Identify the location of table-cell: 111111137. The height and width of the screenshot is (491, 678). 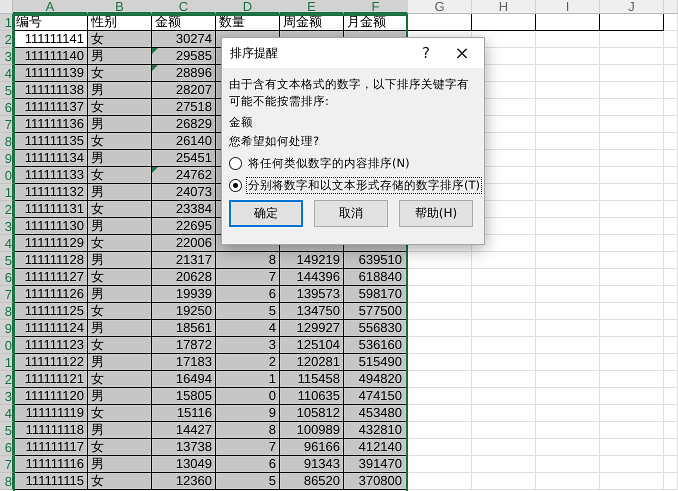
(50, 107).